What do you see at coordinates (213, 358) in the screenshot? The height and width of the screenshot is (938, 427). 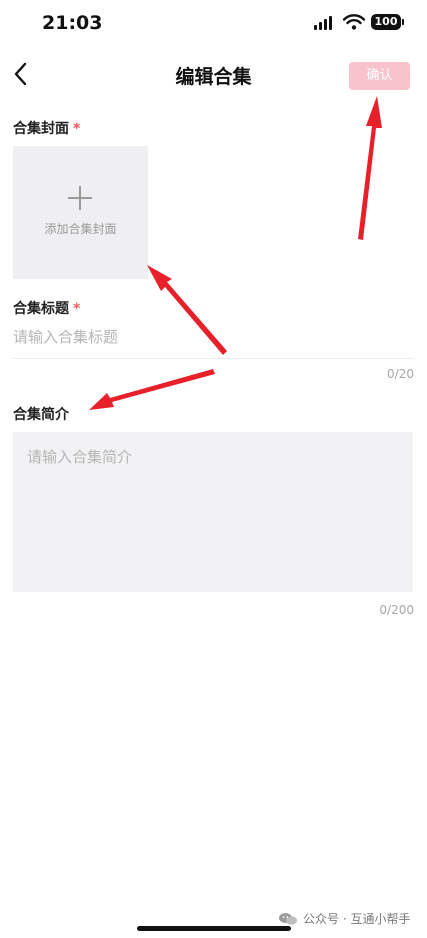 I see `divider` at bounding box center [213, 358].